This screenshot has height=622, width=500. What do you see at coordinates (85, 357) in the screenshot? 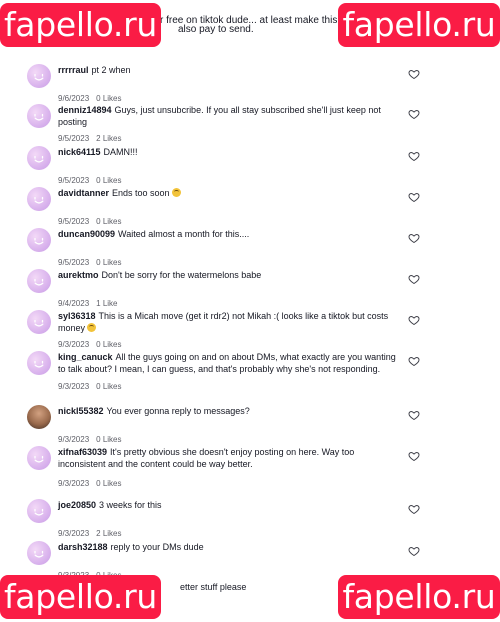
I see `comment-username: king_canuck` at bounding box center [85, 357].